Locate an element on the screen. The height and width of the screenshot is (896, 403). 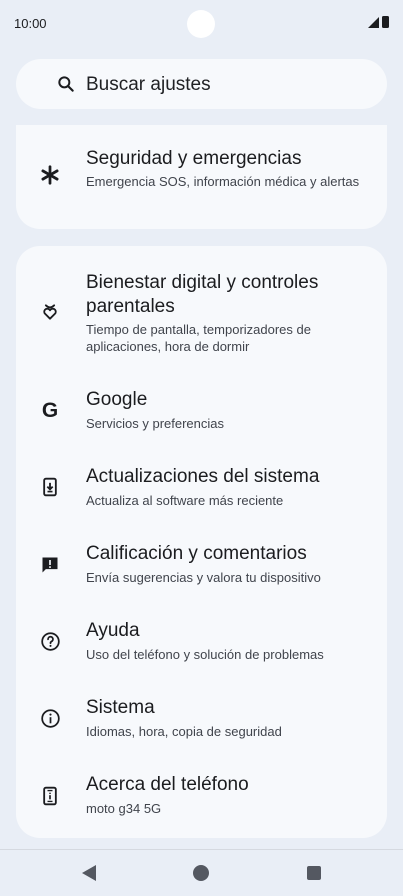
navigation-bar is located at coordinates (201, 872).